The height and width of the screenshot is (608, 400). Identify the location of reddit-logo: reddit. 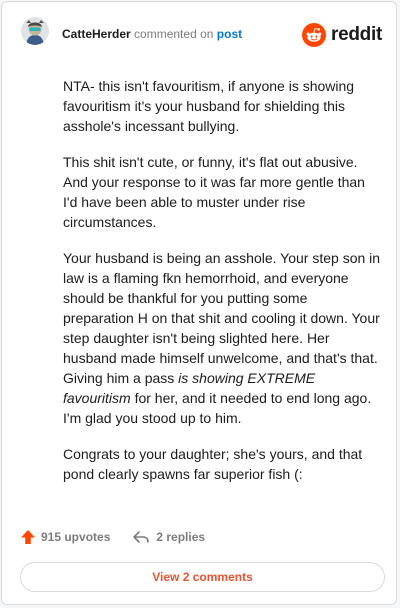
(342, 35).